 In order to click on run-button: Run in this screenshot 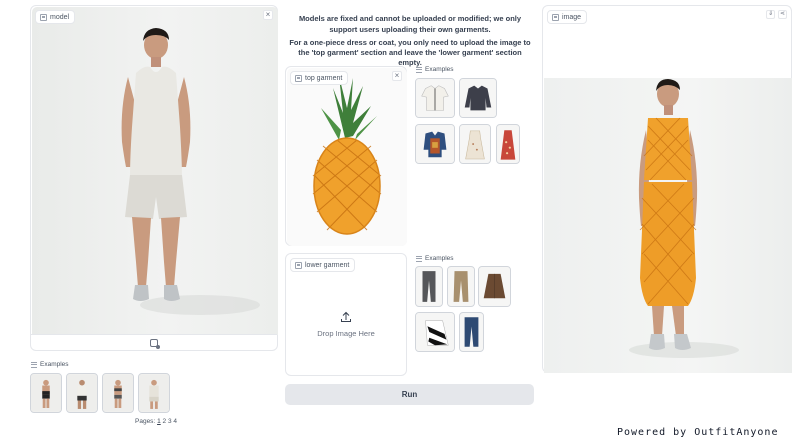, I will do `click(409, 394)`.